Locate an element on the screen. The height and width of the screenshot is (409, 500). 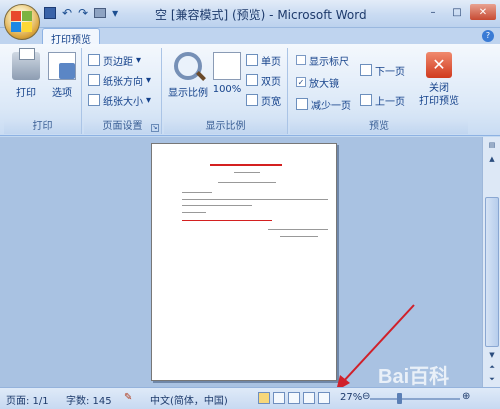
orientation-button: 纸张方向 ▾ is located at coordinates (119, 80).